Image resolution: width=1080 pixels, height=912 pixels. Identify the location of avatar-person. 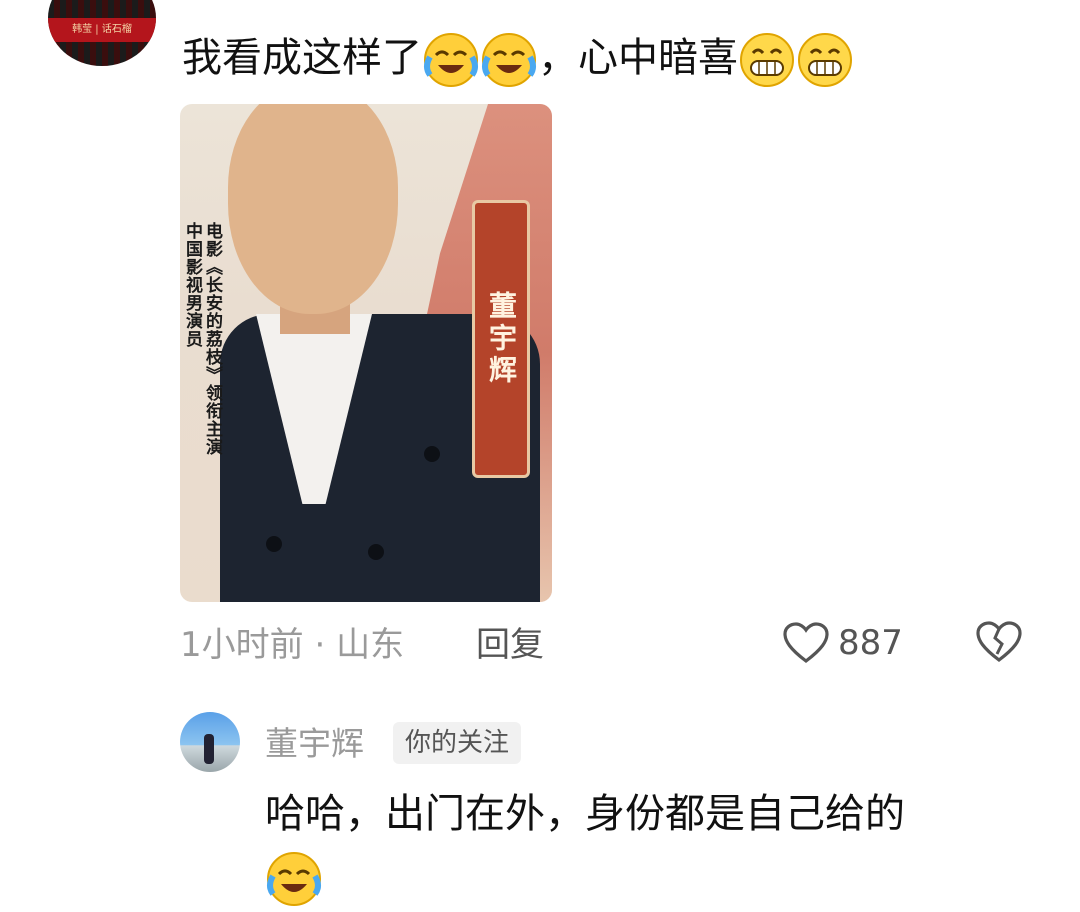
(209, 749).